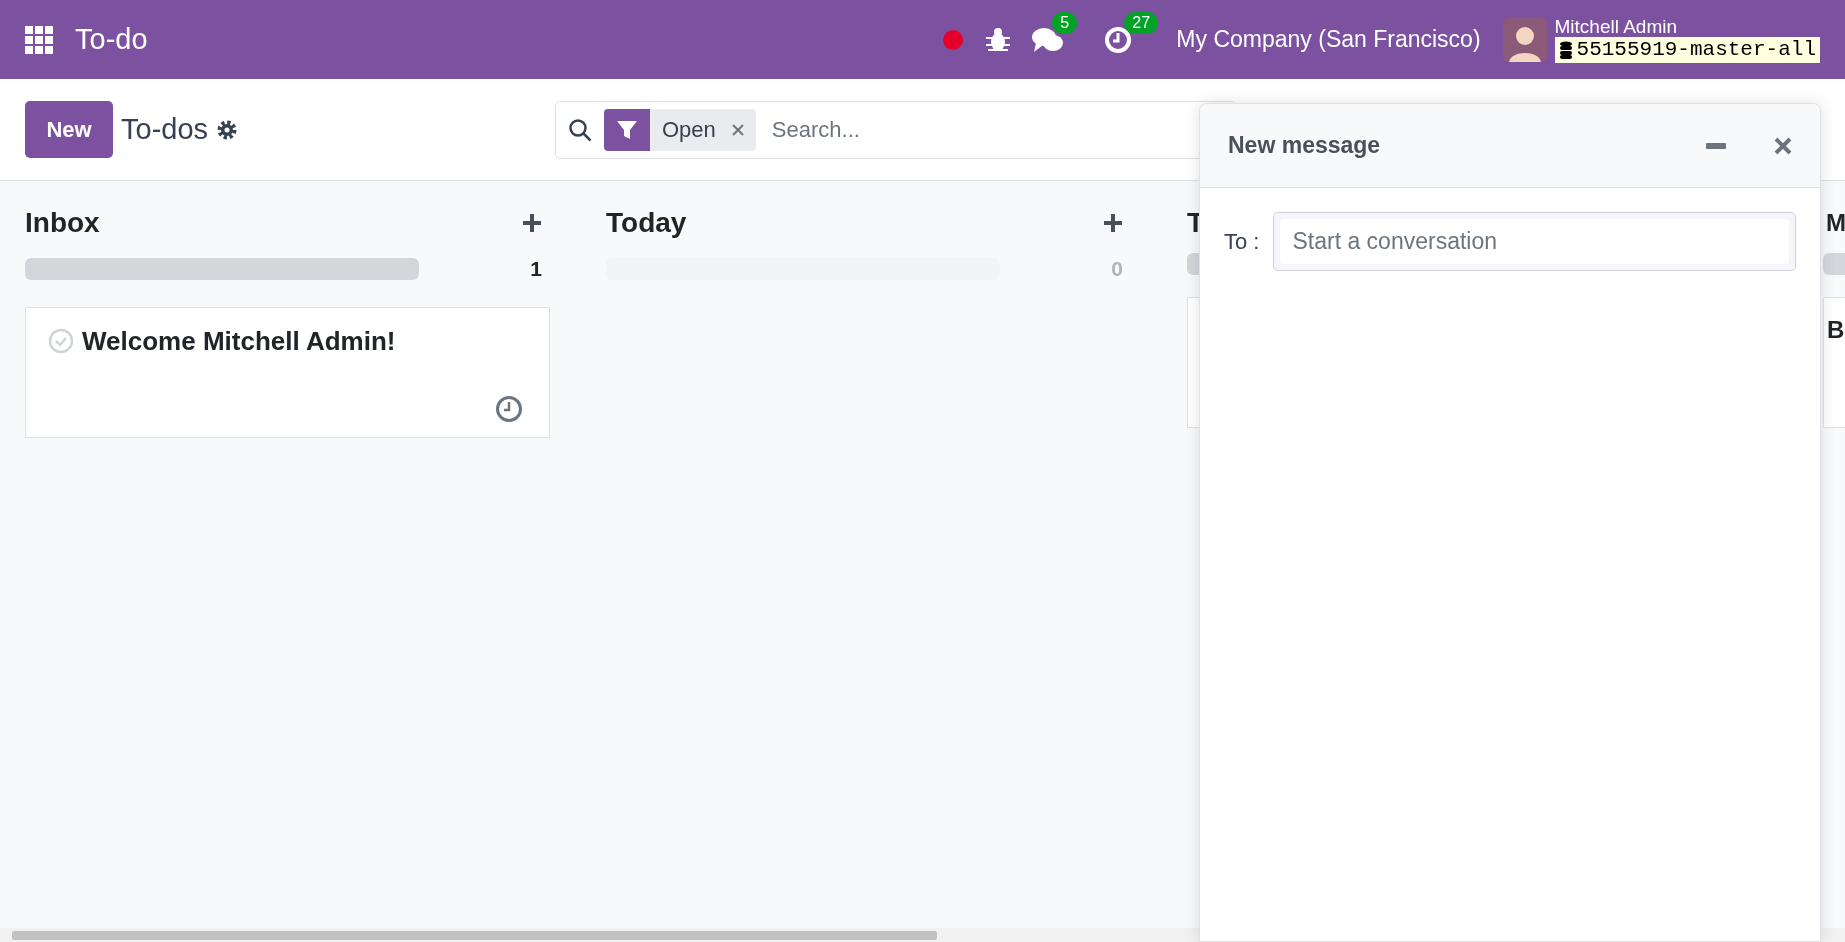  Describe the element at coordinates (1835, 223) in the screenshot. I see `column-title: M` at that location.